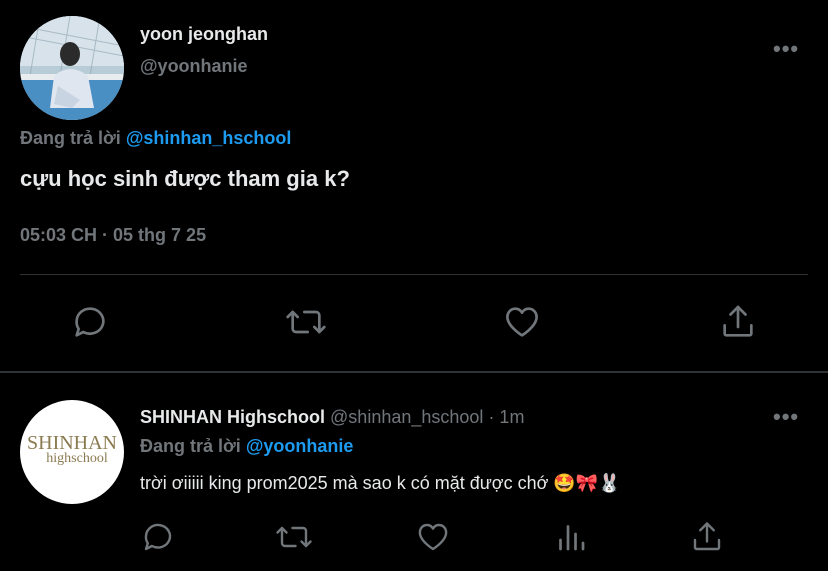  Describe the element at coordinates (204, 34) in the screenshot. I see `display-name: yoon jeonghan` at that location.